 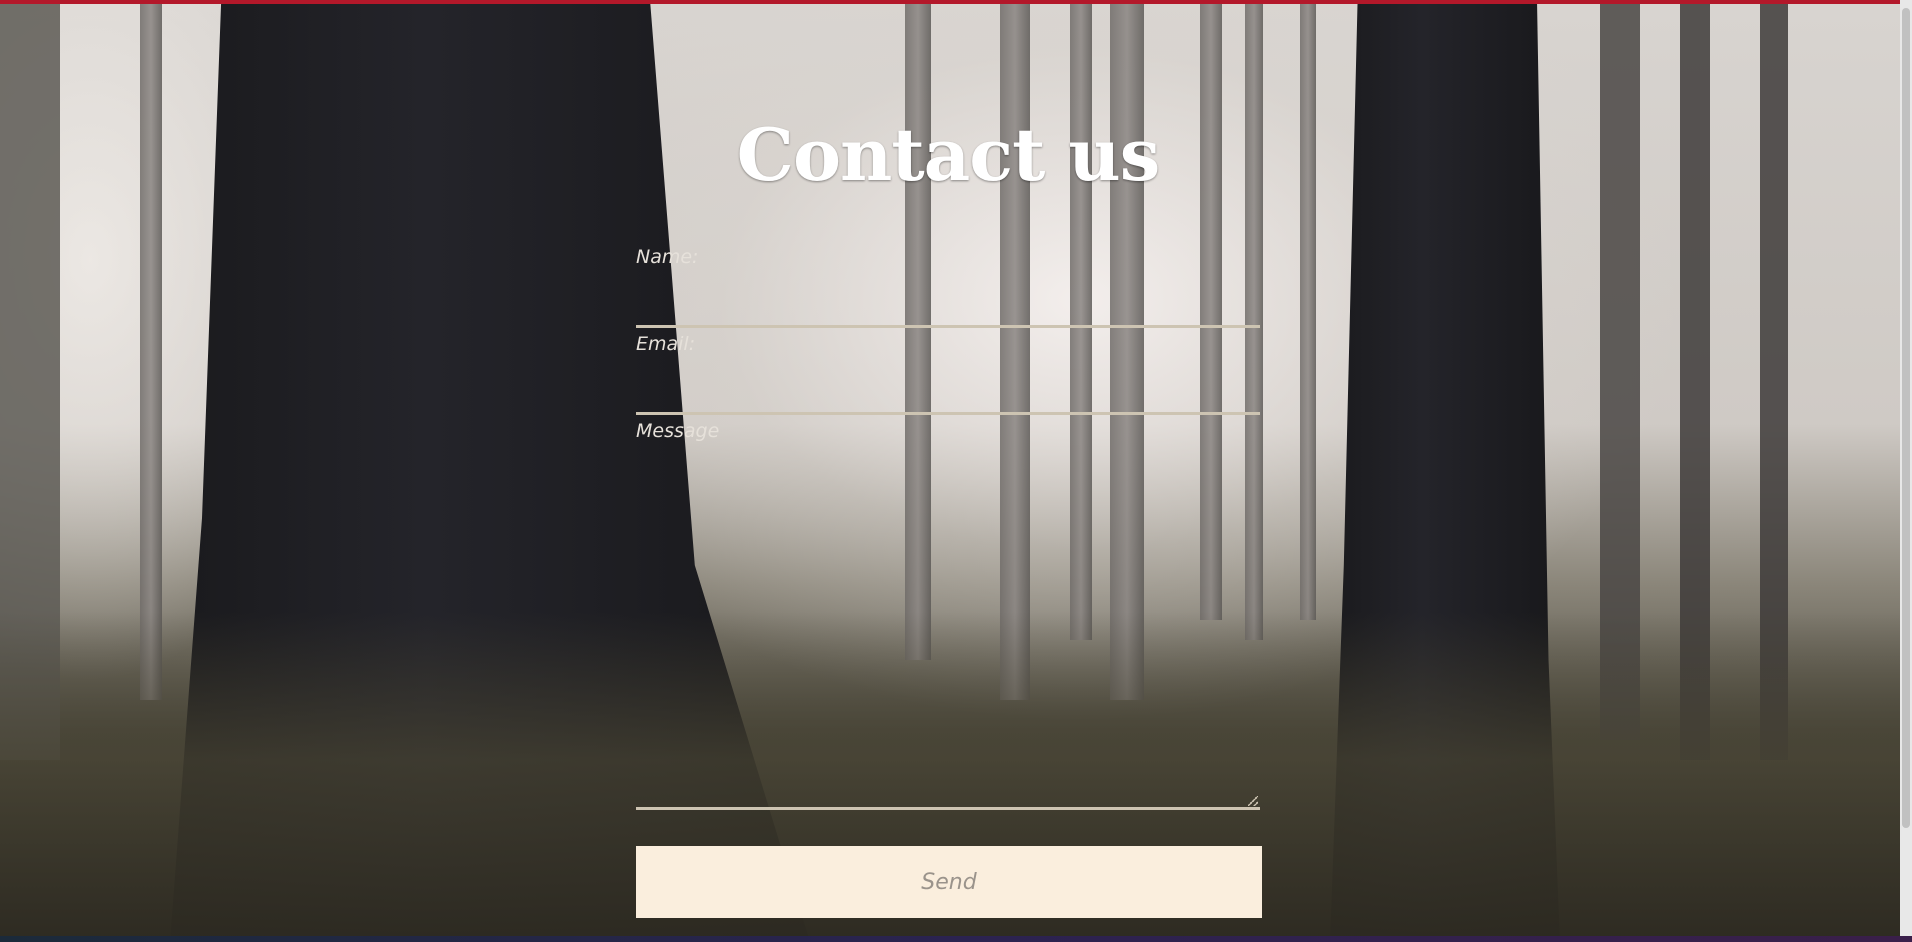 I want to click on scrollbar-thumb, so click(x=1906, y=418).